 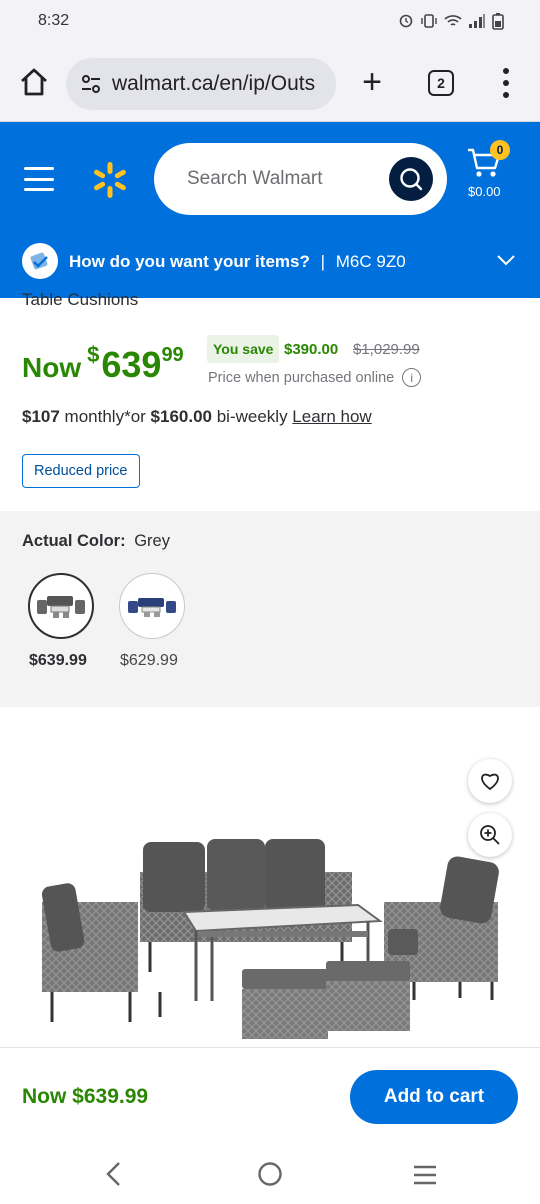 What do you see at coordinates (412, 377) in the screenshot?
I see `info-icon: i` at bounding box center [412, 377].